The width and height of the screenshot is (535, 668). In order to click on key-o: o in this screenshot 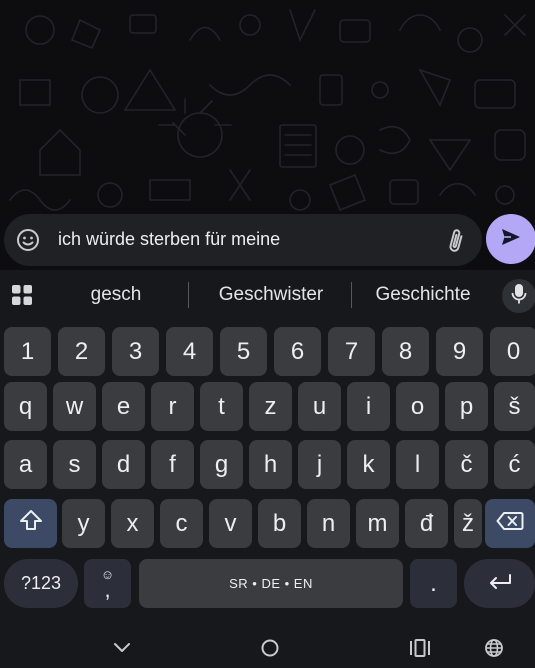, I will do `click(417, 406)`.